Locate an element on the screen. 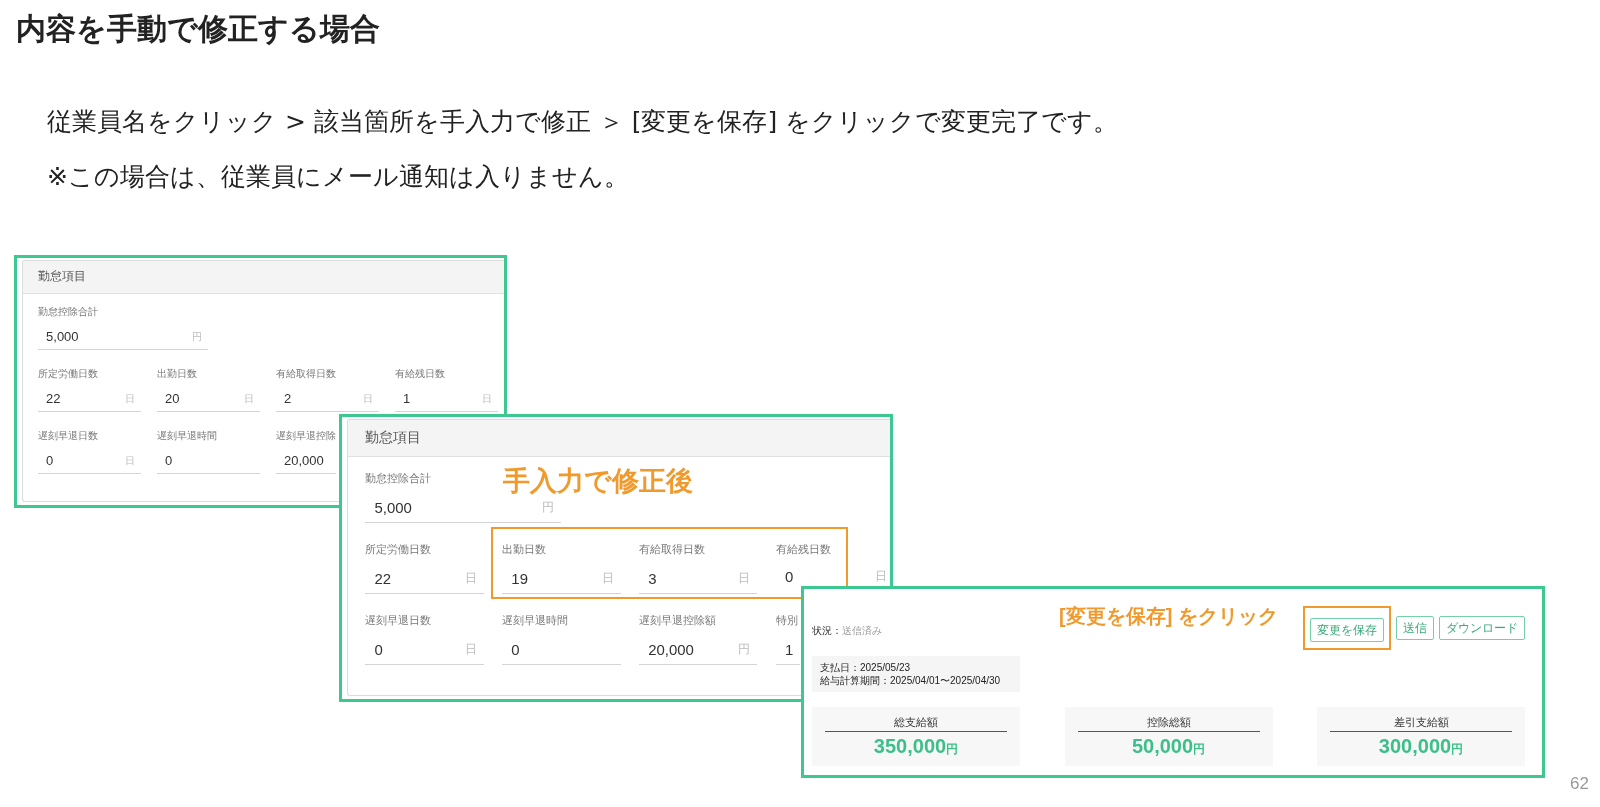 The width and height of the screenshot is (1600, 807). amount-value: 350,000 is located at coordinates (910, 746).